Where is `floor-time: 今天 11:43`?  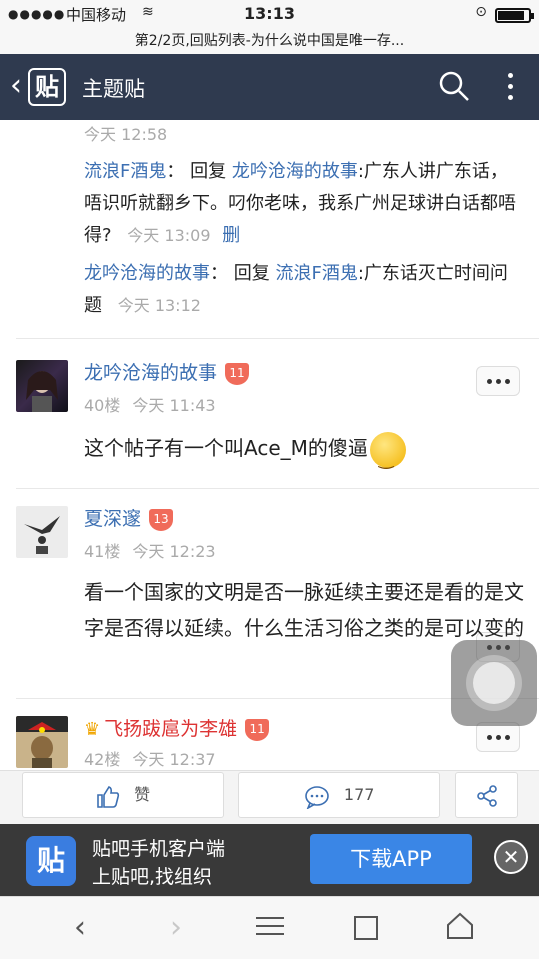 floor-time: 今天 11:43 is located at coordinates (174, 405).